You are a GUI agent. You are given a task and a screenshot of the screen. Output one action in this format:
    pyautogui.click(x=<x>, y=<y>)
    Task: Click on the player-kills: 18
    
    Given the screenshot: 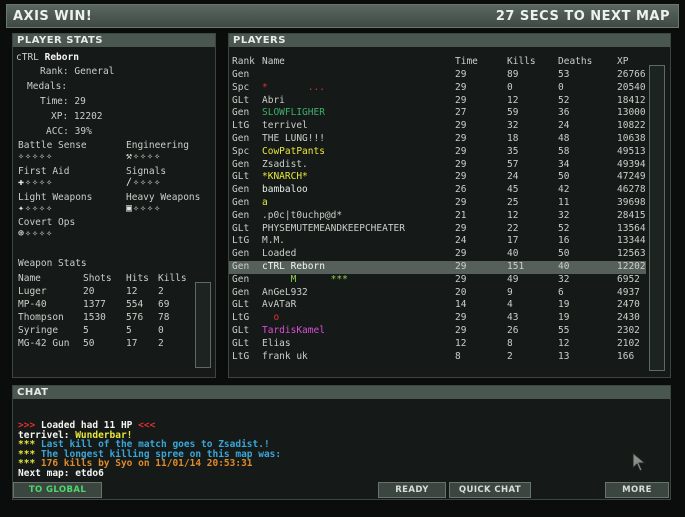 What is the action you would take?
    pyautogui.click(x=513, y=138)
    